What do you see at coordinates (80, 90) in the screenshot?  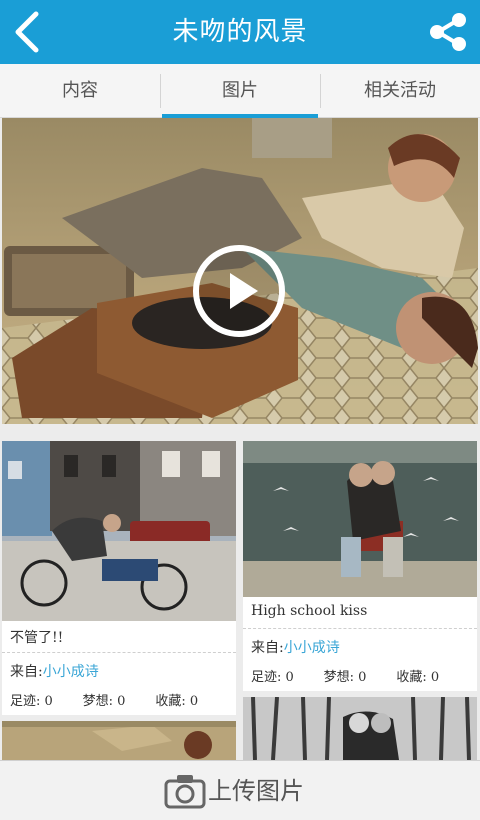 I see `tab-content: 内容` at bounding box center [80, 90].